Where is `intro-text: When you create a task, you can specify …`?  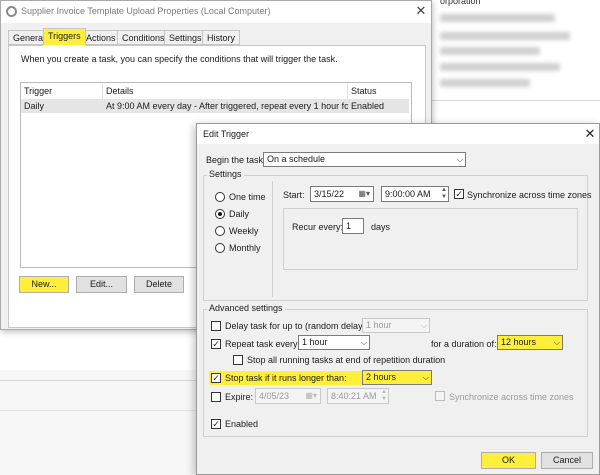
intro-text: When you create a task, you can specify … is located at coordinates (179, 59).